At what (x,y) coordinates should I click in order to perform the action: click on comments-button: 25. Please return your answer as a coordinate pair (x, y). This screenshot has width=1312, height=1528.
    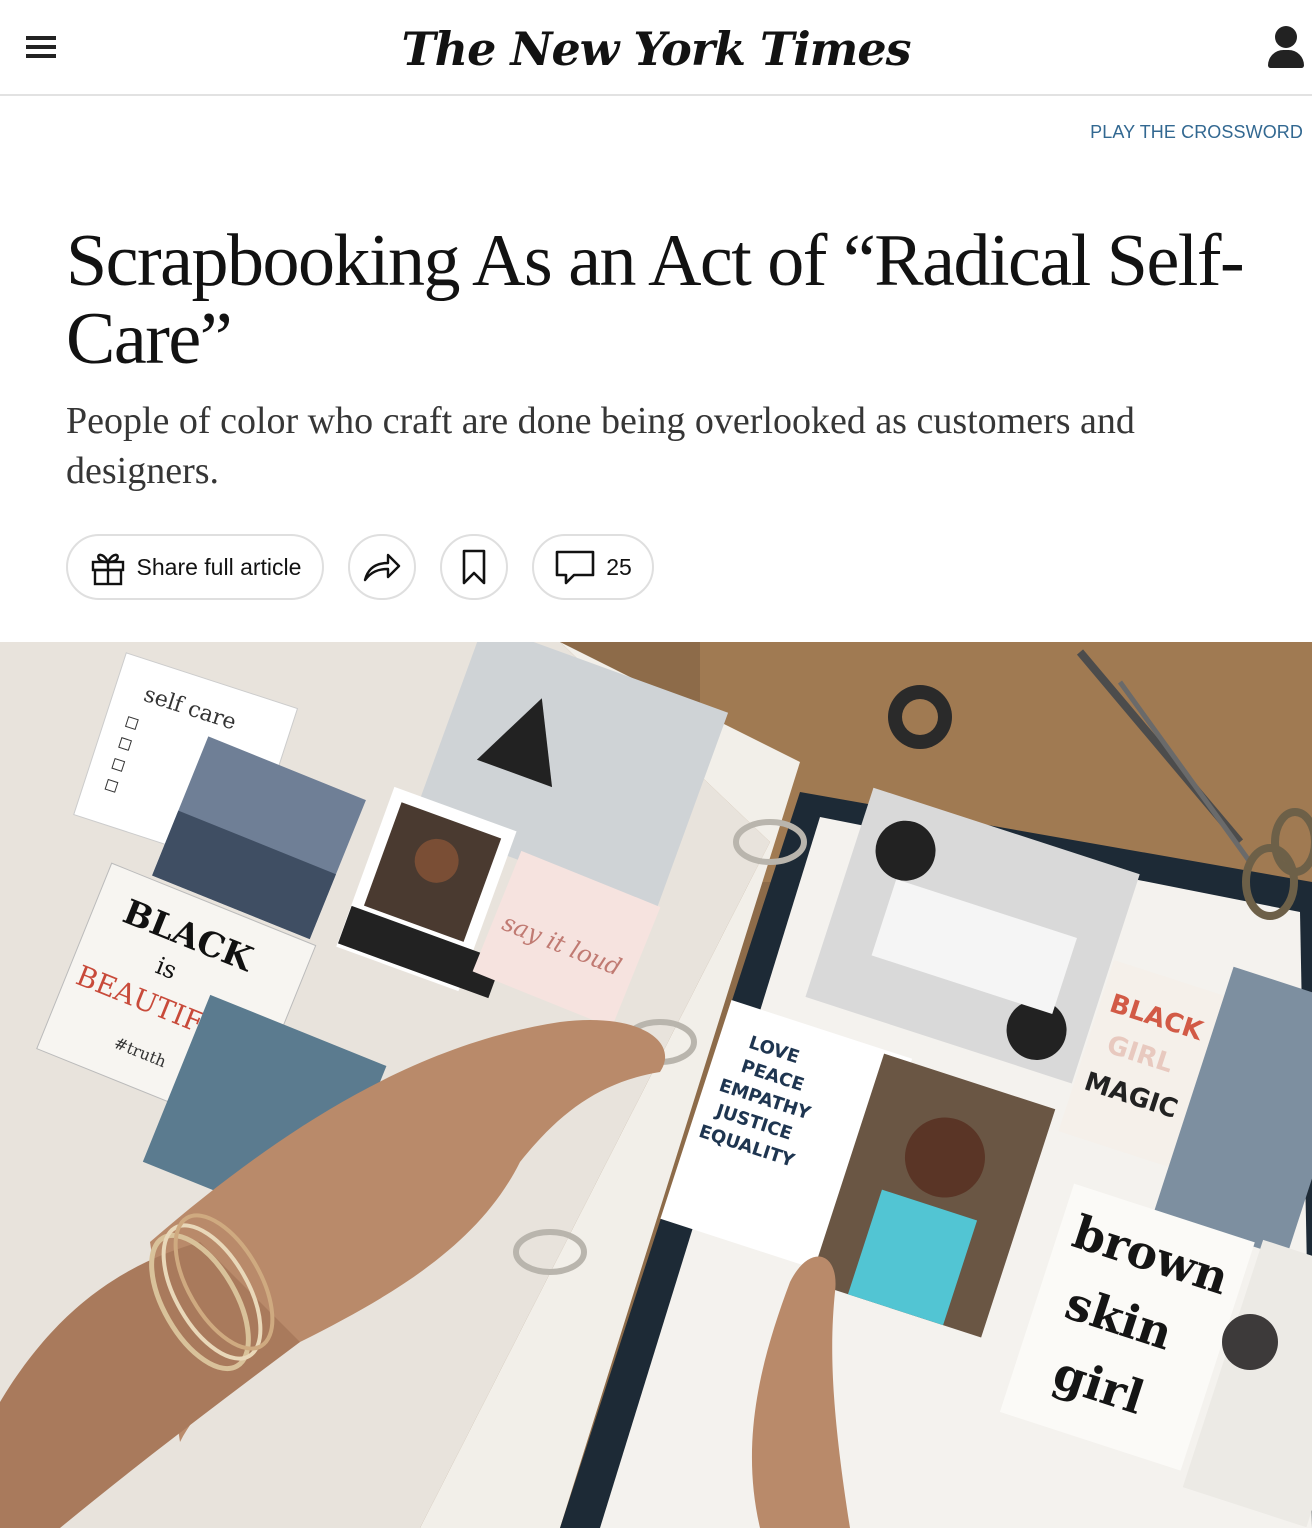
    Looking at the image, I should click on (593, 567).